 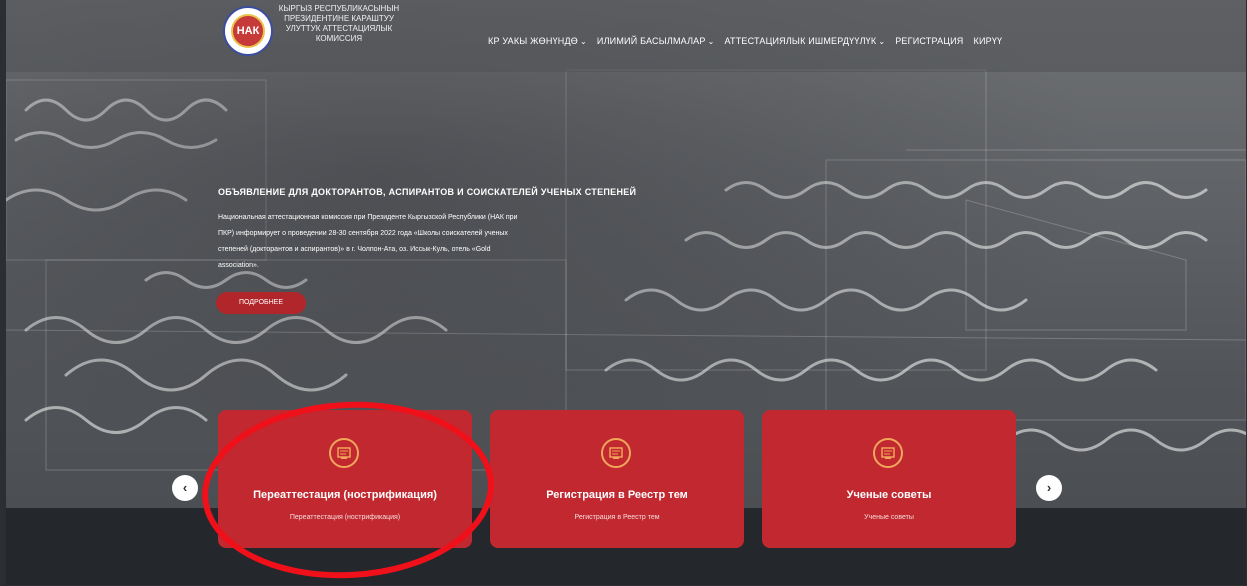 I want to click on nav-item-about: КР УАКЫ ЖӨНҮНДӨ ⌄, so click(x=537, y=41).